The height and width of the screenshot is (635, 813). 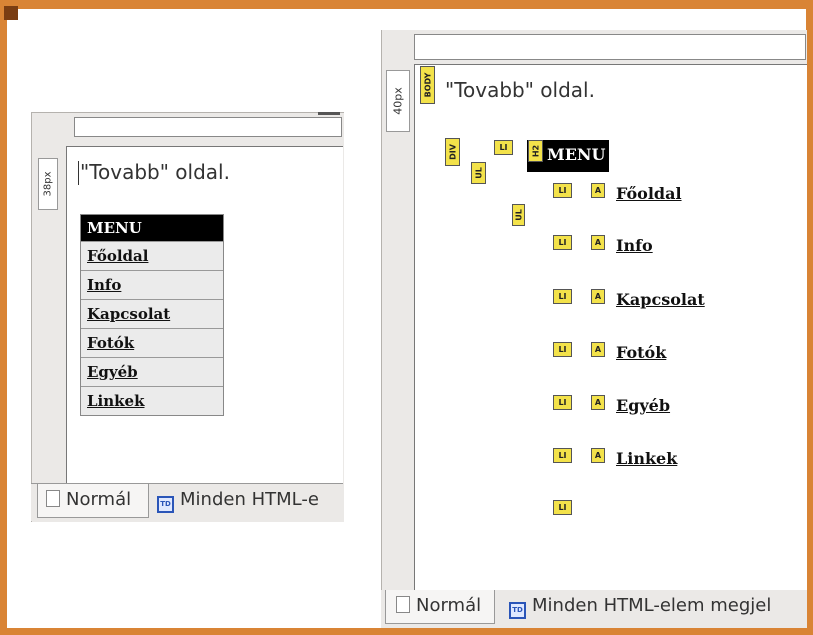 What do you see at coordinates (518, 215) in the screenshot?
I see `inner-ul-tag-marker: UL` at bounding box center [518, 215].